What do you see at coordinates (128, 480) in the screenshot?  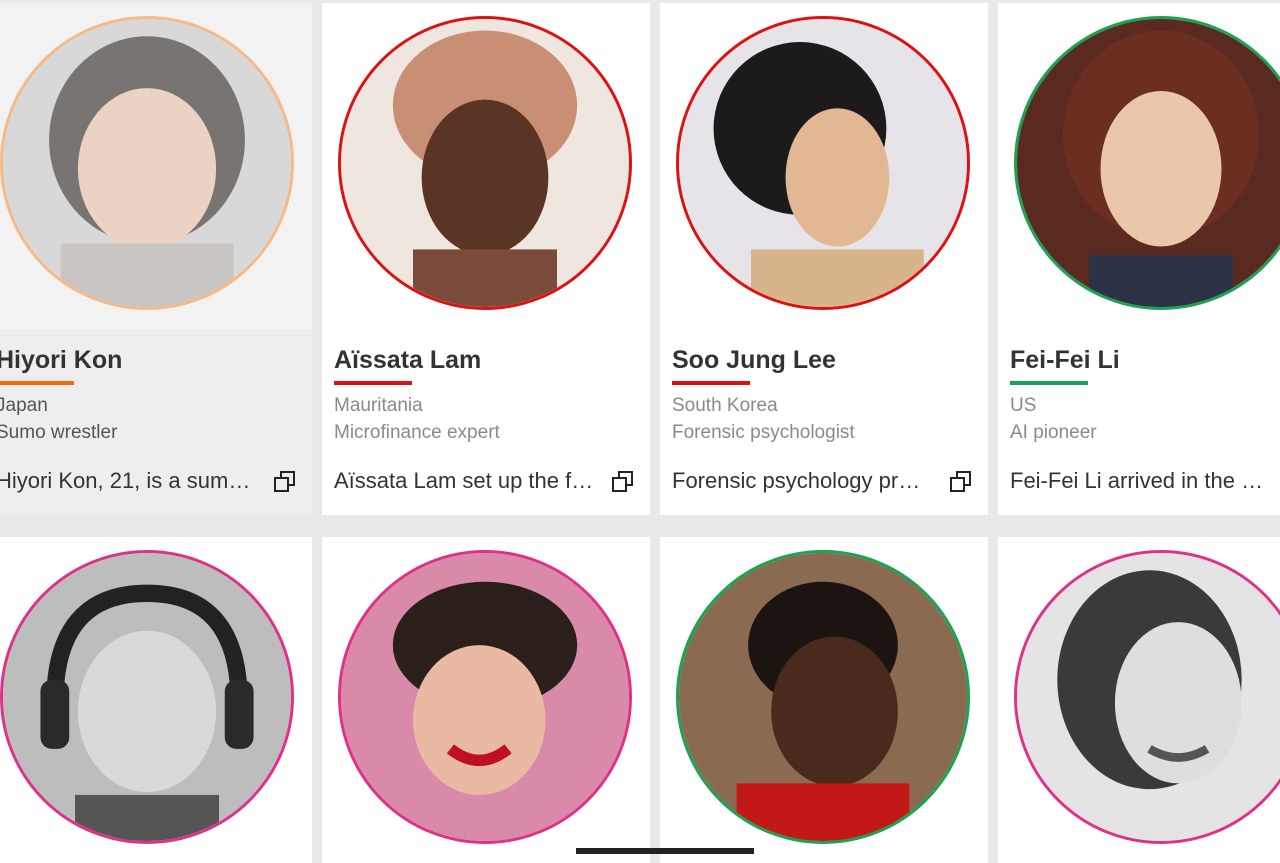 I see `profile-bio: Hiyori Kon, 21, is a sumo wrestler` at bounding box center [128, 480].